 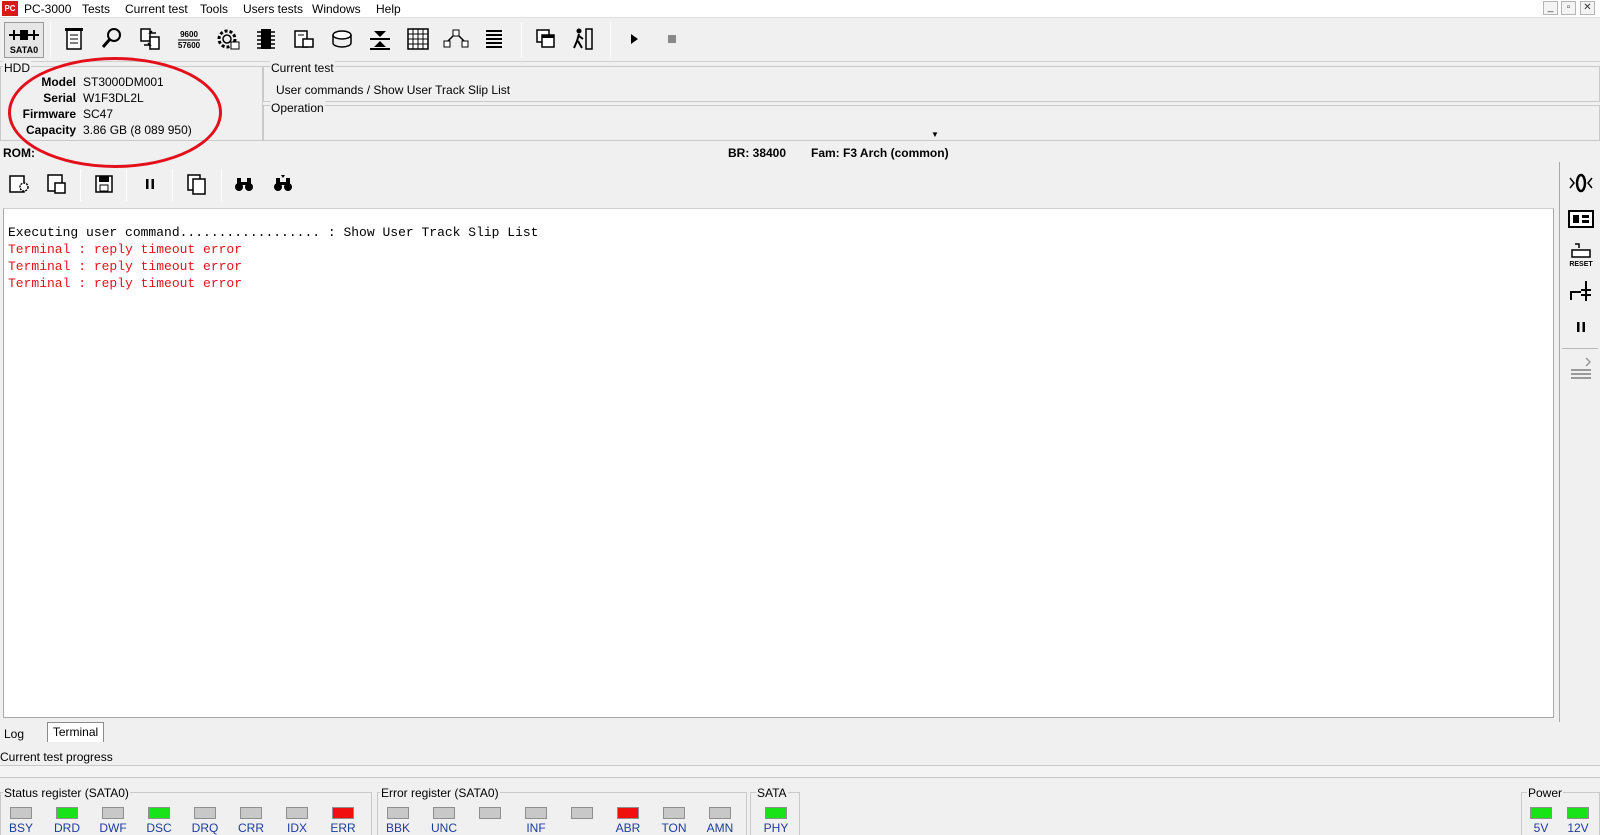 What do you see at coordinates (672, 39) in the screenshot?
I see `stop-button` at bounding box center [672, 39].